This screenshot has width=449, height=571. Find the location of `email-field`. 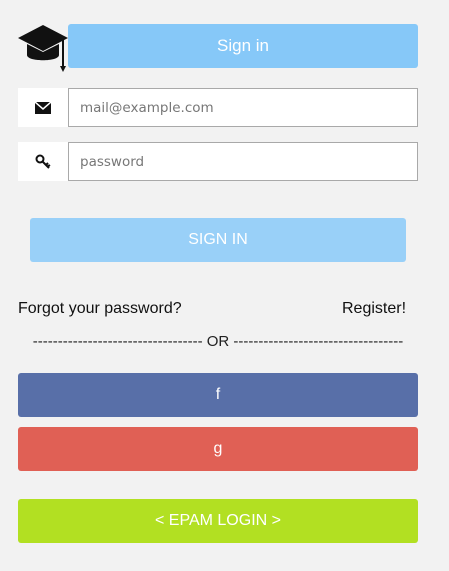

email-field is located at coordinates (243, 107).